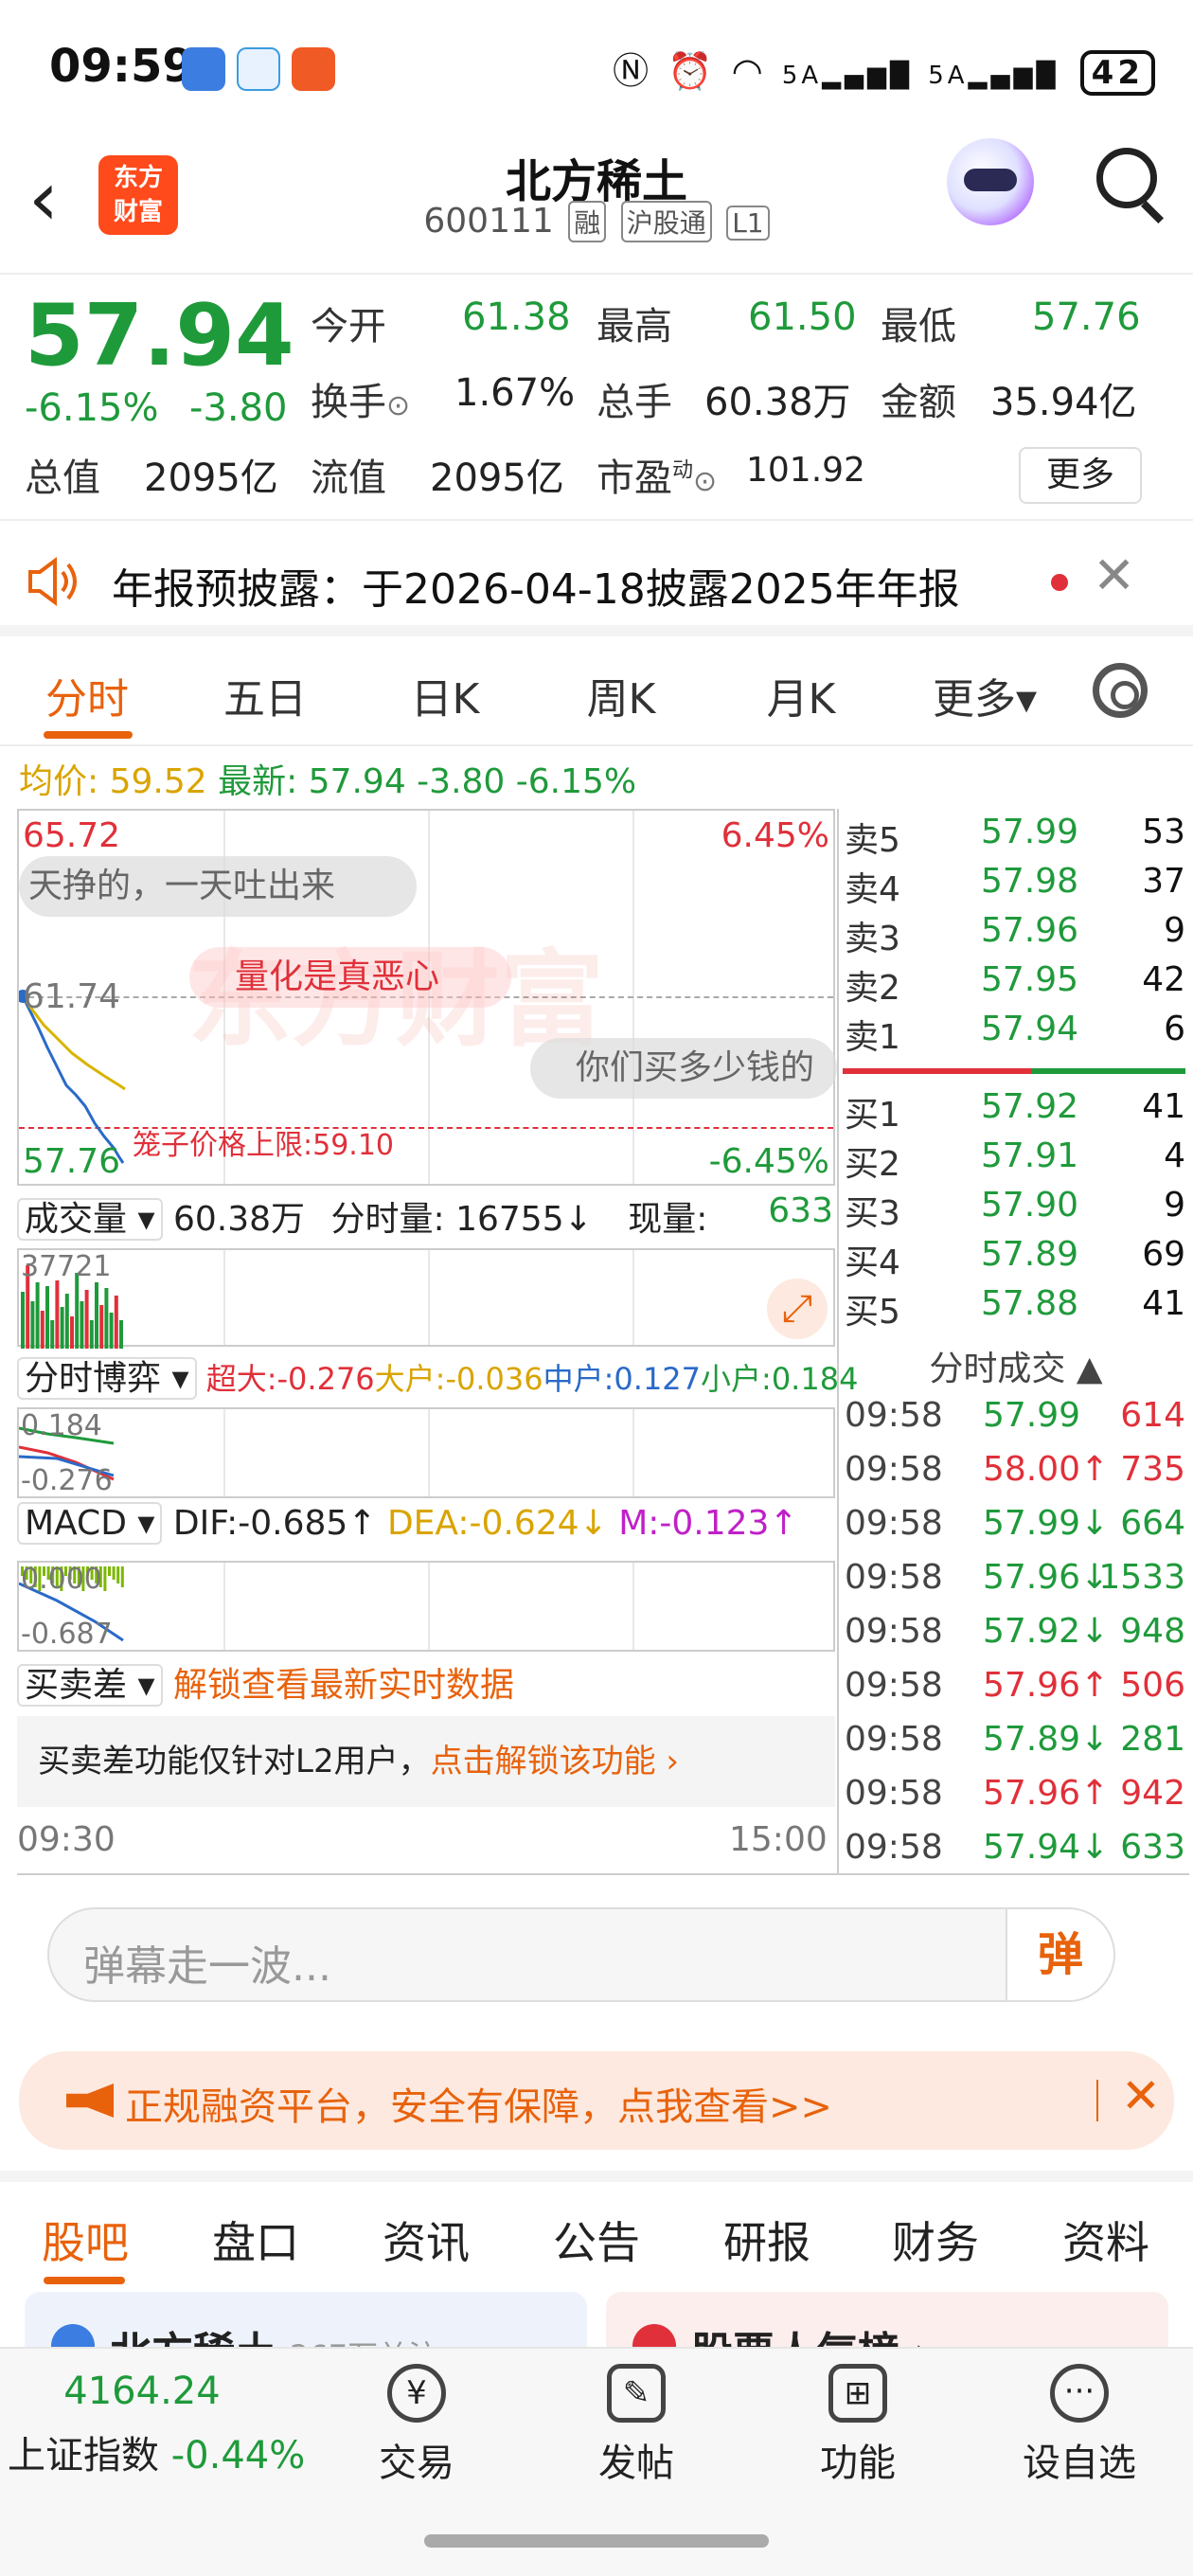  What do you see at coordinates (1152, 1523) in the screenshot?
I see `tick-vol: 664` at bounding box center [1152, 1523].